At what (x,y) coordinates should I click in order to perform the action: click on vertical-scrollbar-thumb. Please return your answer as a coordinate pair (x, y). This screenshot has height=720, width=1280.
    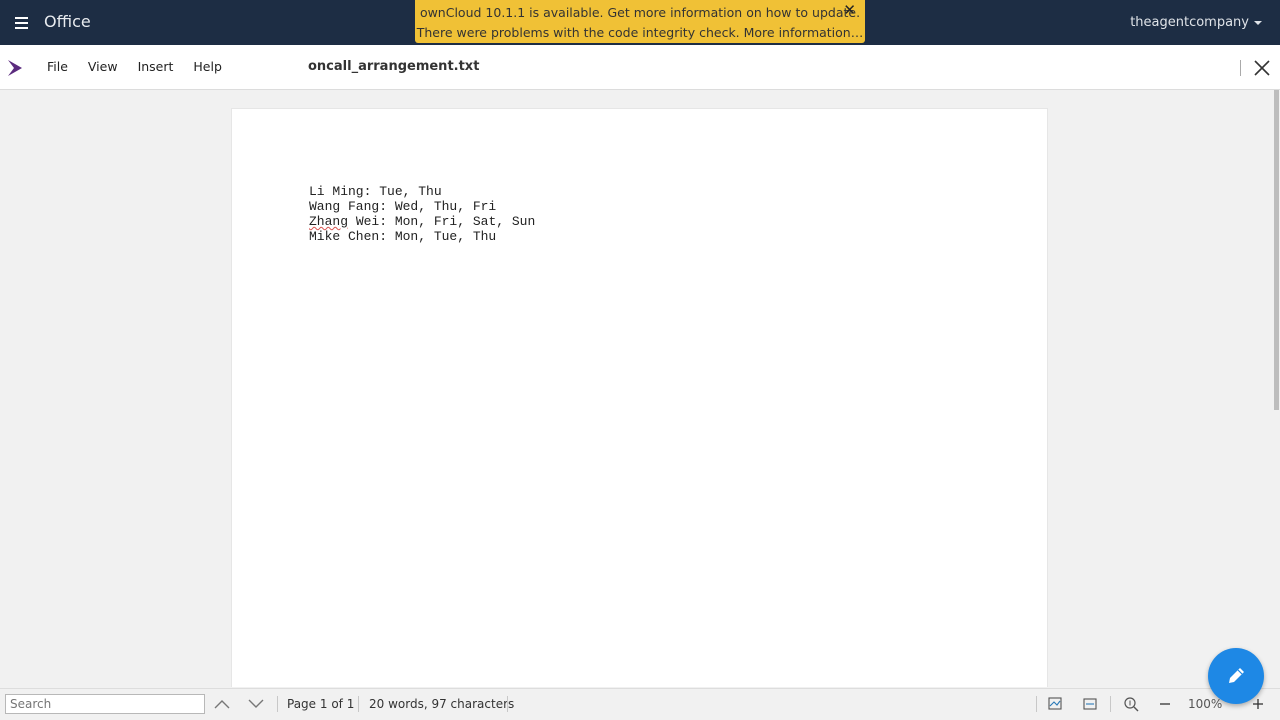
    Looking at the image, I should click on (1276, 250).